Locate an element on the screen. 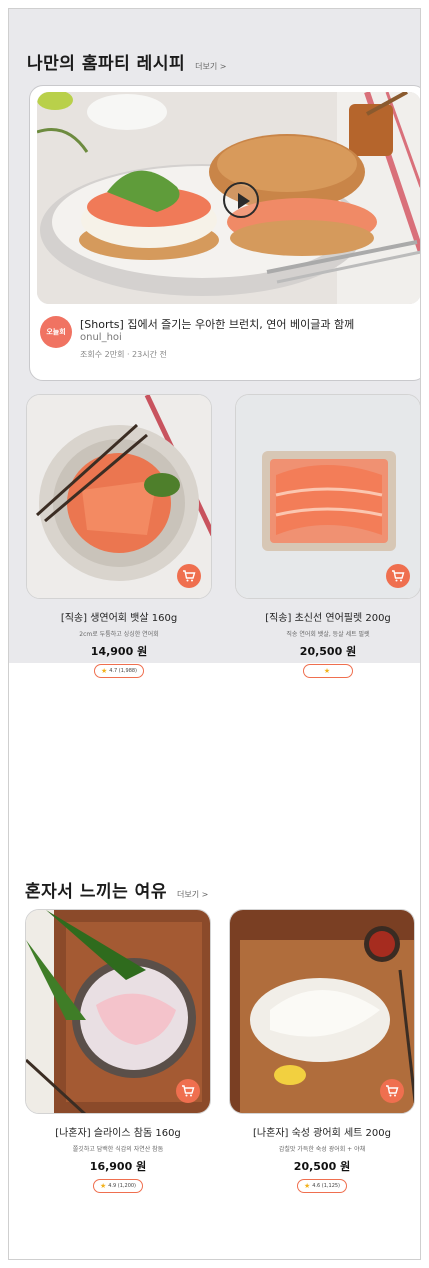 The image size is (429, 1268). channel-avatar: 오늘회 is located at coordinates (56, 332).